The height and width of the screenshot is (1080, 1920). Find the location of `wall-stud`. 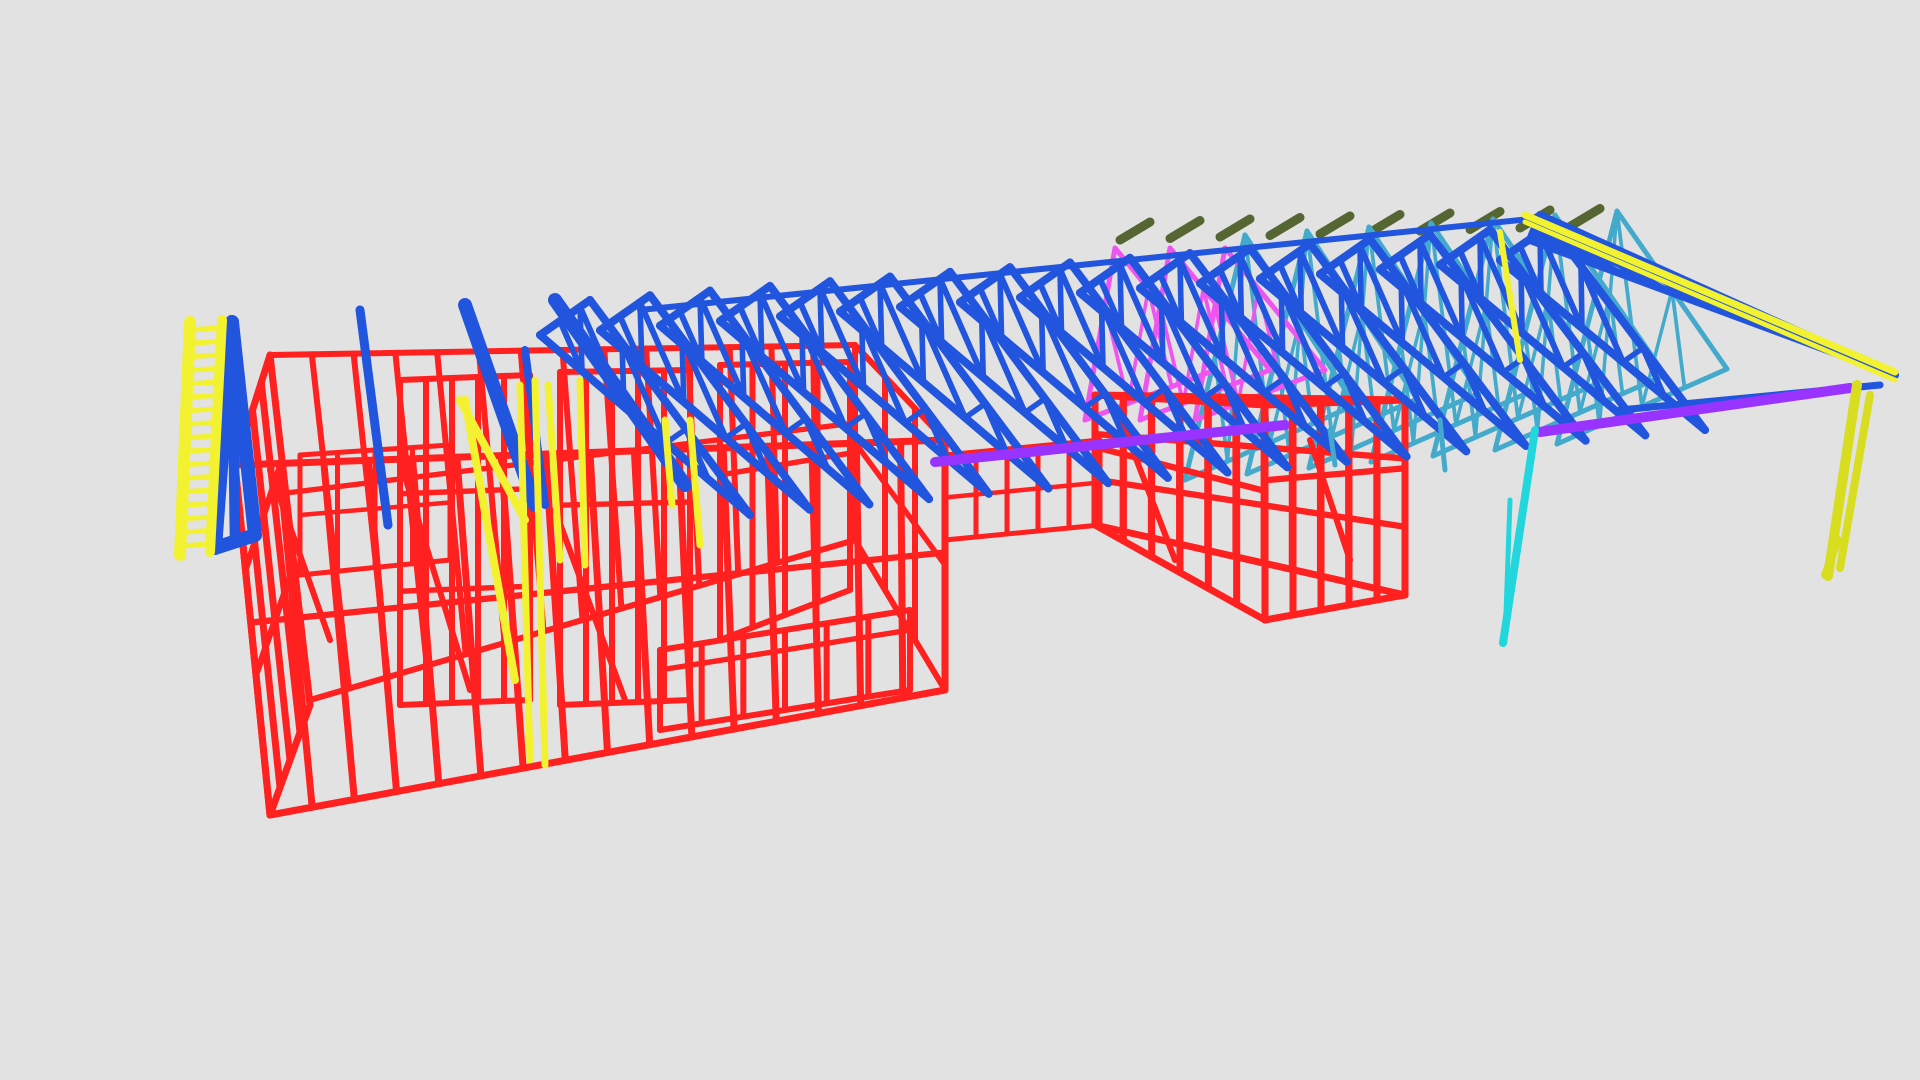

wall-stud is located at coordinates (598, 602).